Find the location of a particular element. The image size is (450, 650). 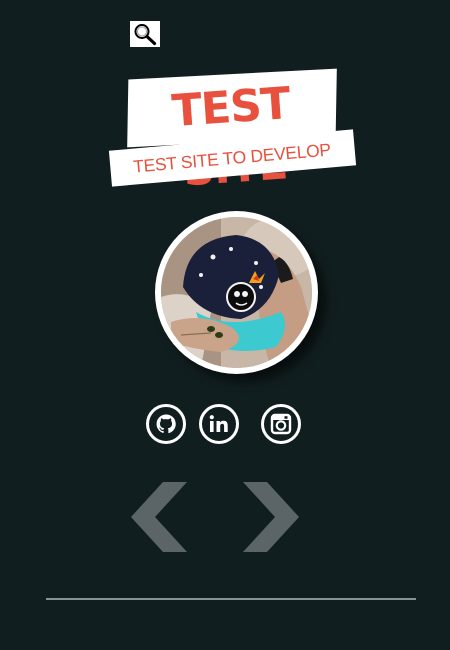

avatar-frame is located at coordinates (236, 292).